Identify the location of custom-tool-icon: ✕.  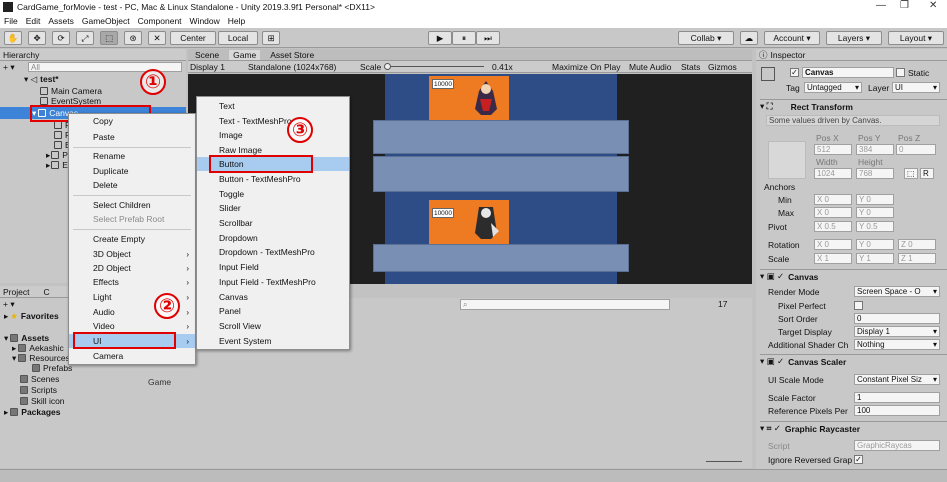
(157, 38).